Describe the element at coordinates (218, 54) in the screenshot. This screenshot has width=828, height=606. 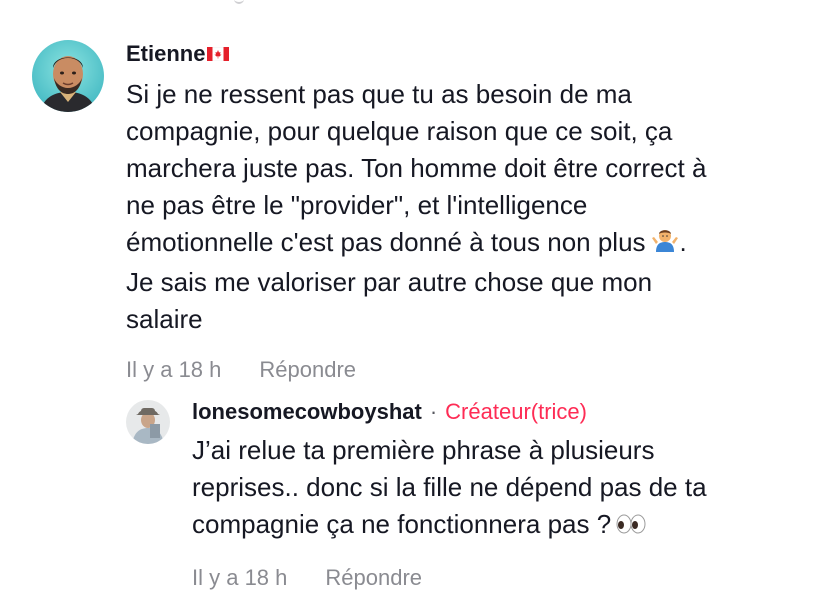
I see `canada-flag-icon` at that location.